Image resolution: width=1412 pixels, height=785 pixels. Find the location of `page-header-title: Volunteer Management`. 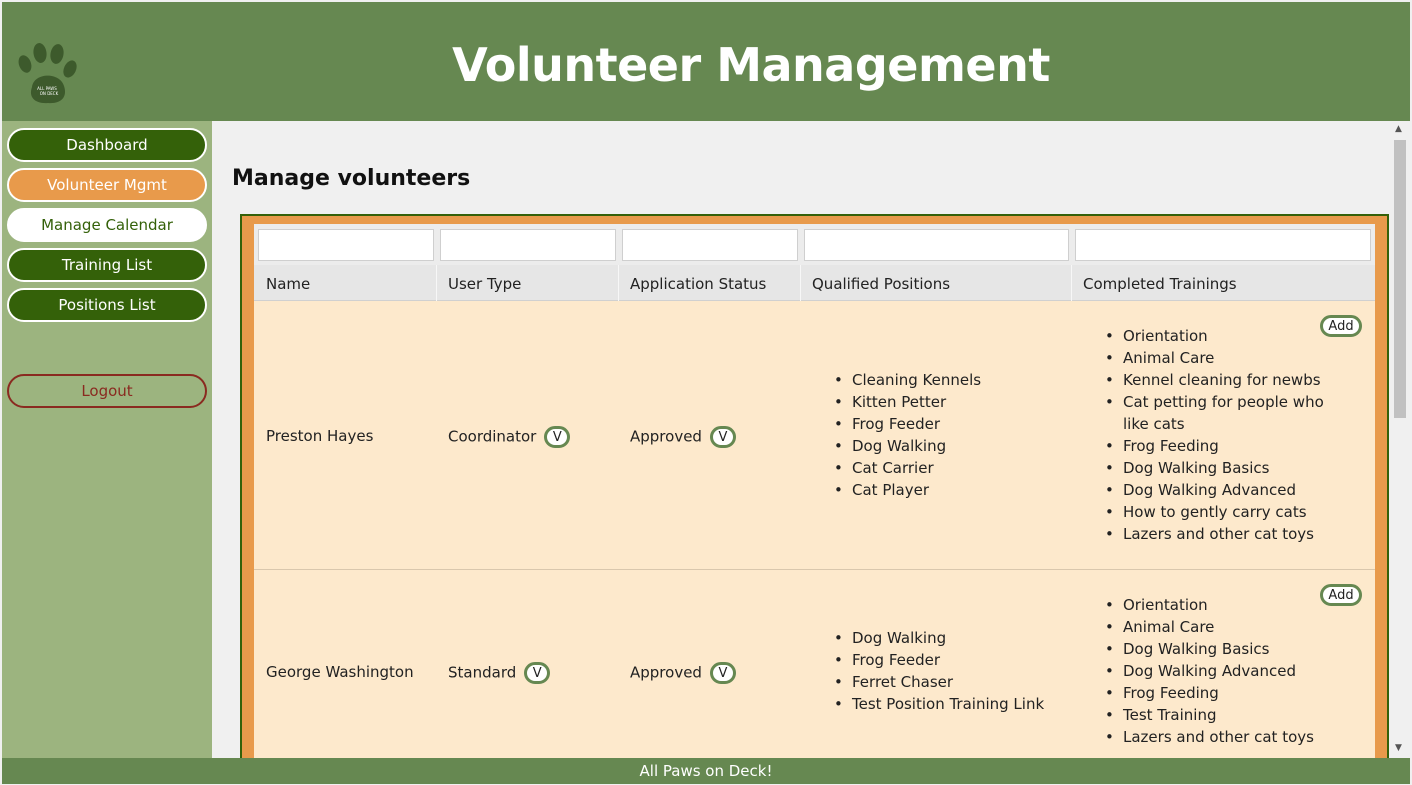

page-header-title: Volunteer Management is located at coordinates (751, 65).